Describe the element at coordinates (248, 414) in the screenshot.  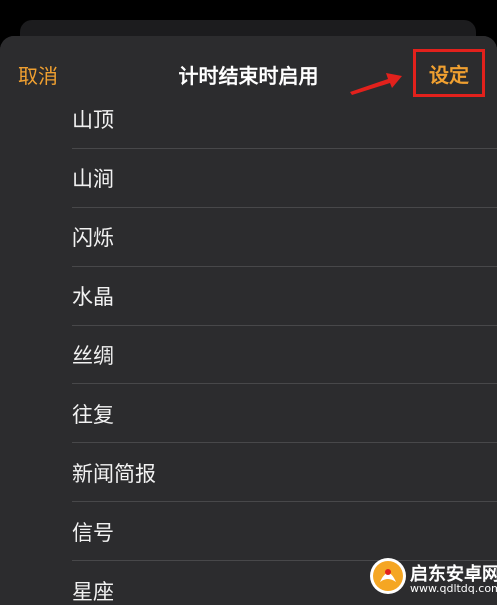
I see `list-item: 往复` at that location.